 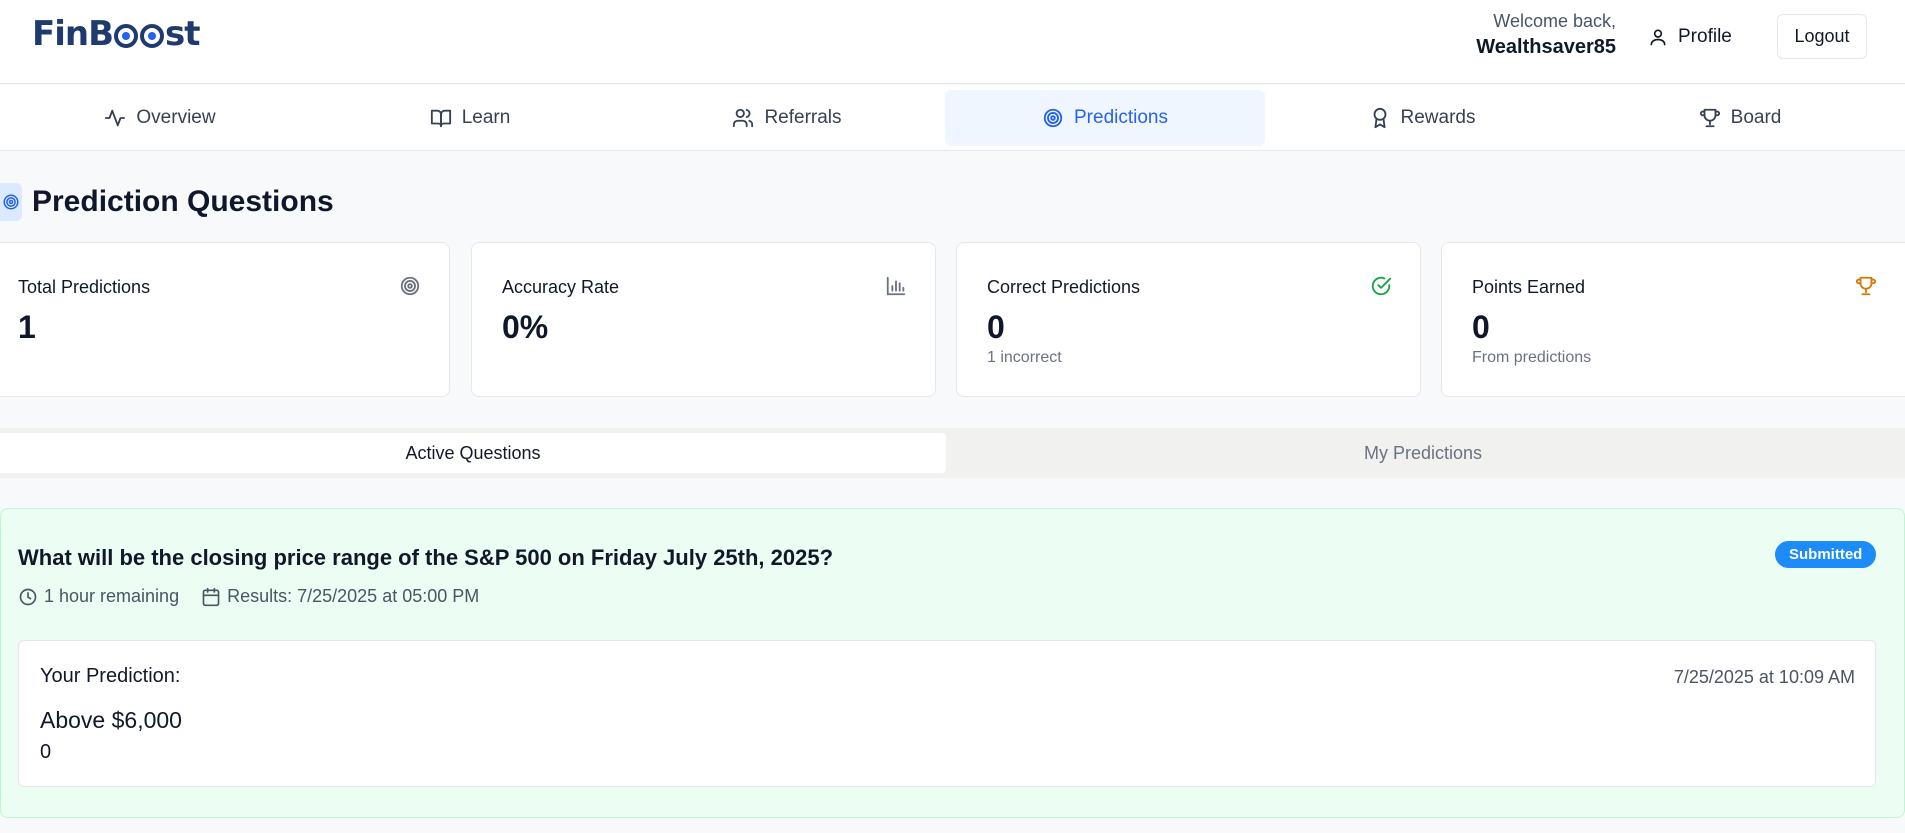 What do you see at coordinates (1756, 117) in the screenshot?
I see `nav-label: Board` at bounding box center [1756, 117].